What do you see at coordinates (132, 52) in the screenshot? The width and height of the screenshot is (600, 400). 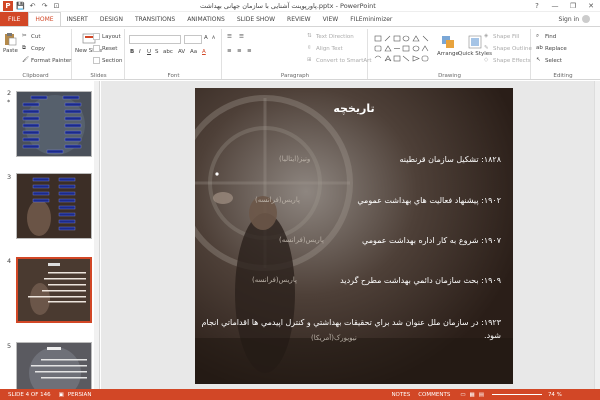 I see `bold-button: B` at bounding box center [132, 52].